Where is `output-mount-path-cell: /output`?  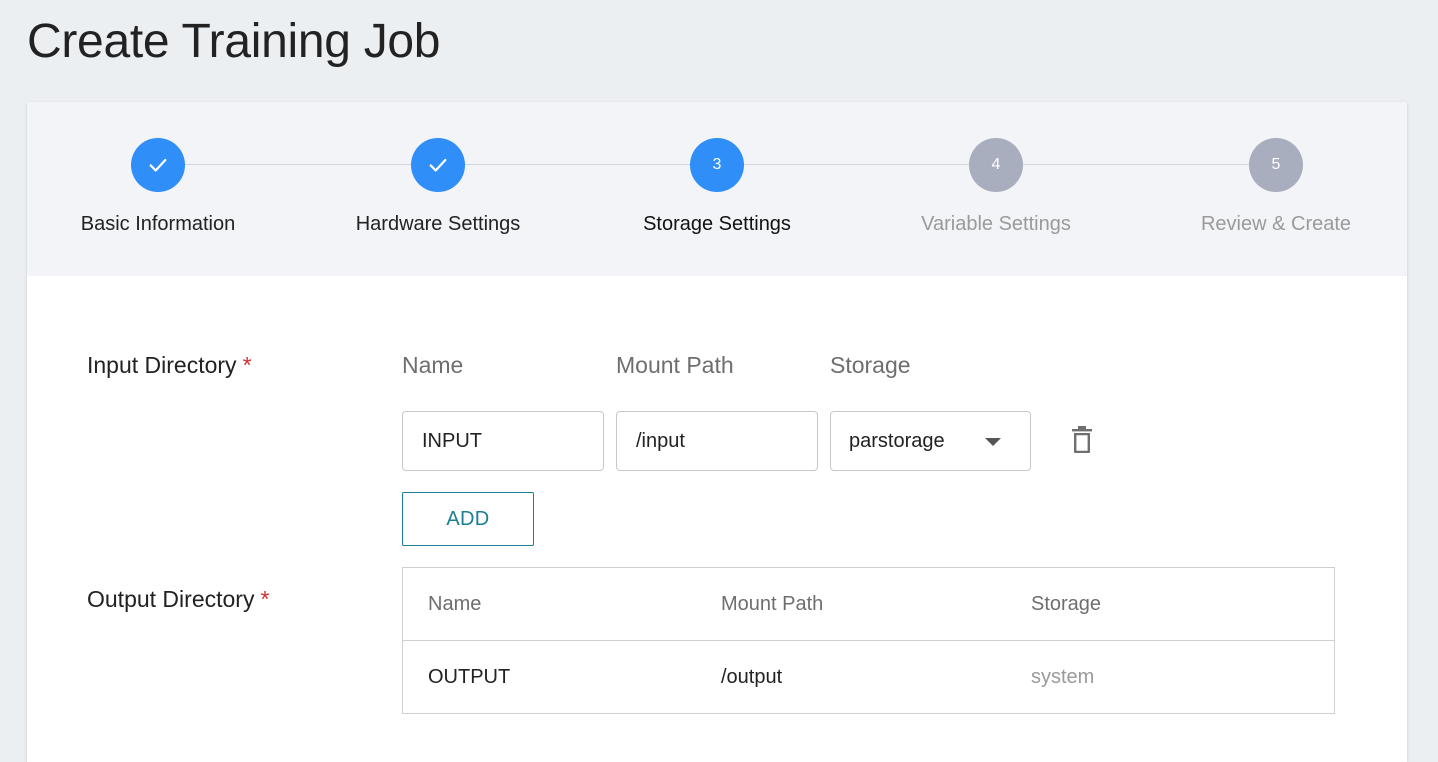
output-mount-path-cell: /output is located at coordinates (752, 677).